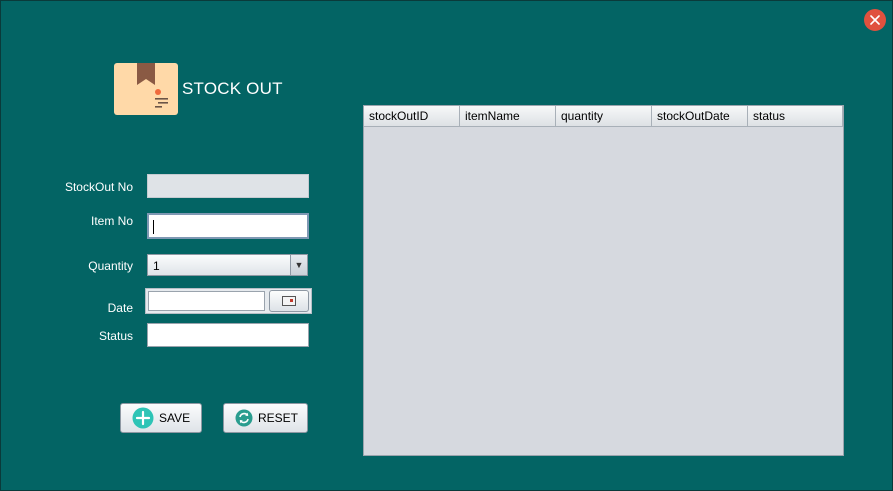 This screenshot has width=893, height=491. What do you see at coordinates (244, 418) in the screenshot?
I see `refresh-icon` at bounding box center [244, 418].